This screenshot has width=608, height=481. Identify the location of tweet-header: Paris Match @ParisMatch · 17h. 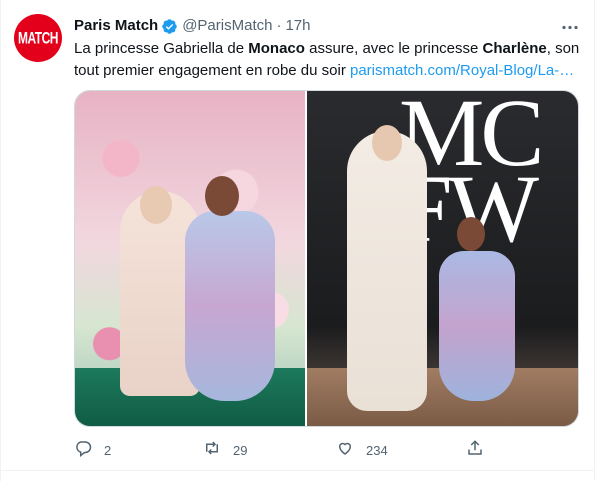
(192, 26).